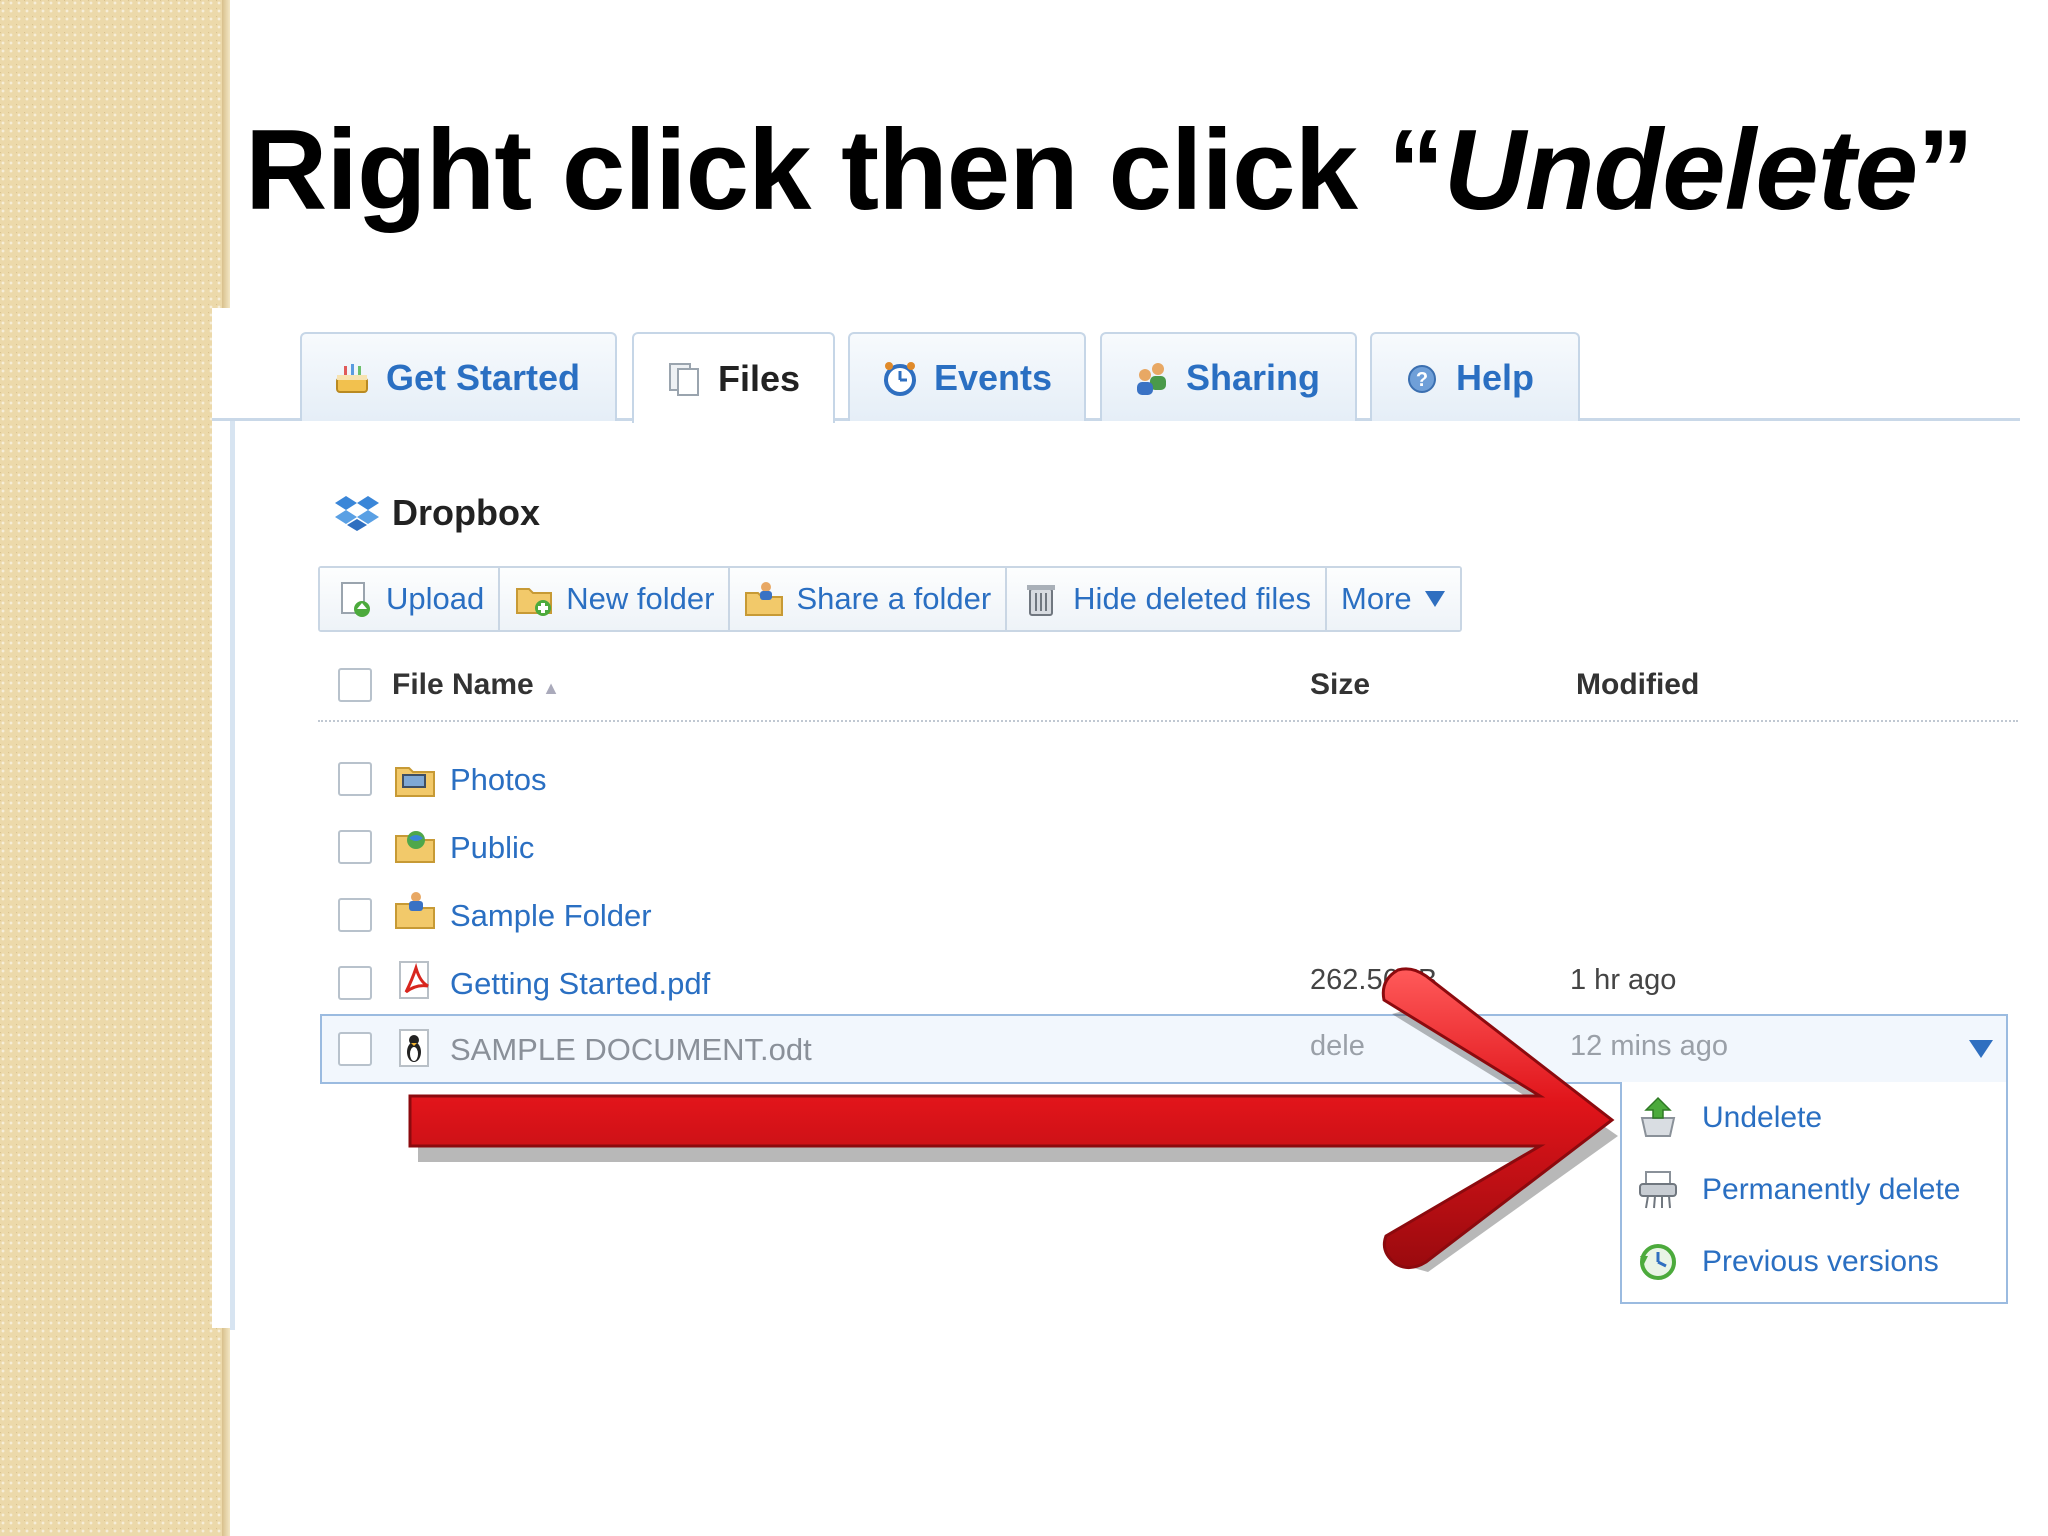  What do you see at coordinates (466, 512) in the screenshot?
I see `breadcrumb-label: Dropbox` at bounding box center [466, 512].